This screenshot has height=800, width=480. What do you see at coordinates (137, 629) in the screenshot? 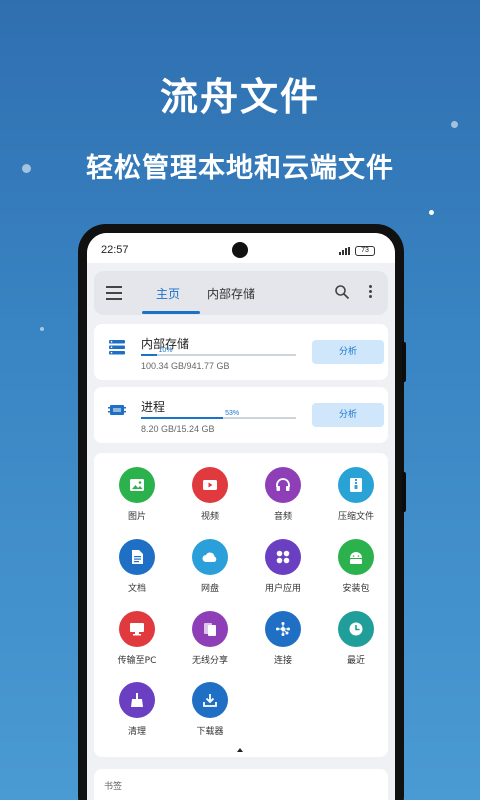
I see `monitor-icon` at bounding box center [137, 629].